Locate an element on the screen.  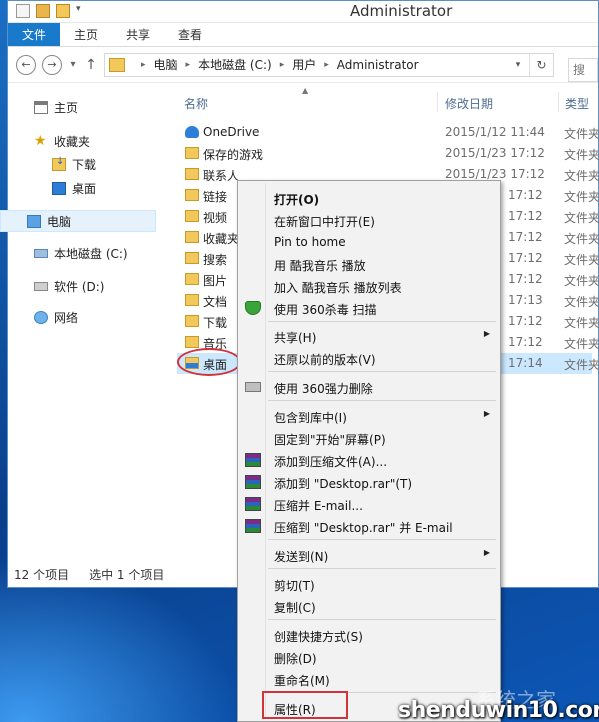
menu-item-rename: 重命名(M) is located at coordinates (369, 679).